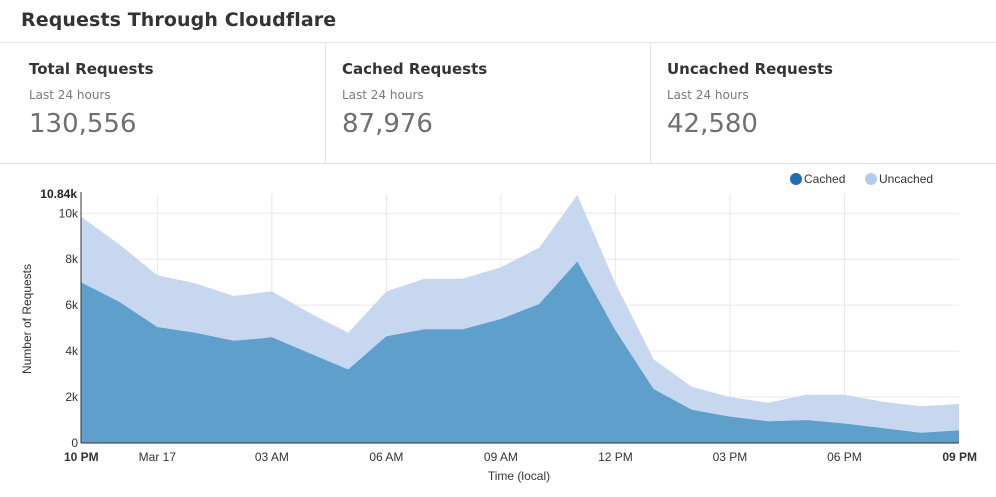 This screenshot has width=996, height=497. I want to click on y-tick-label: 0, so click(74, 443).